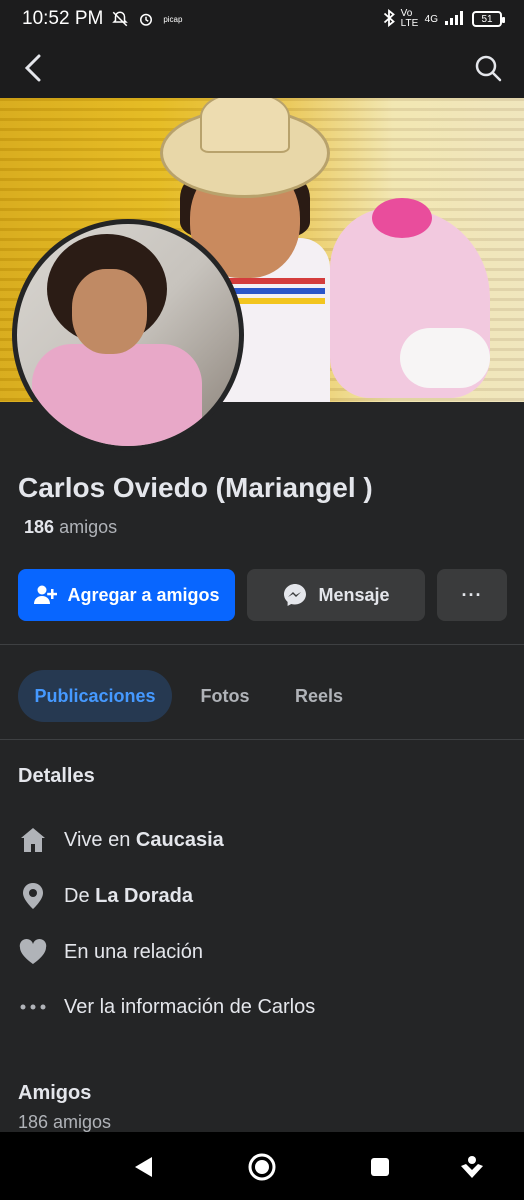  I want to click on assist-icon, so click(472, 1167).